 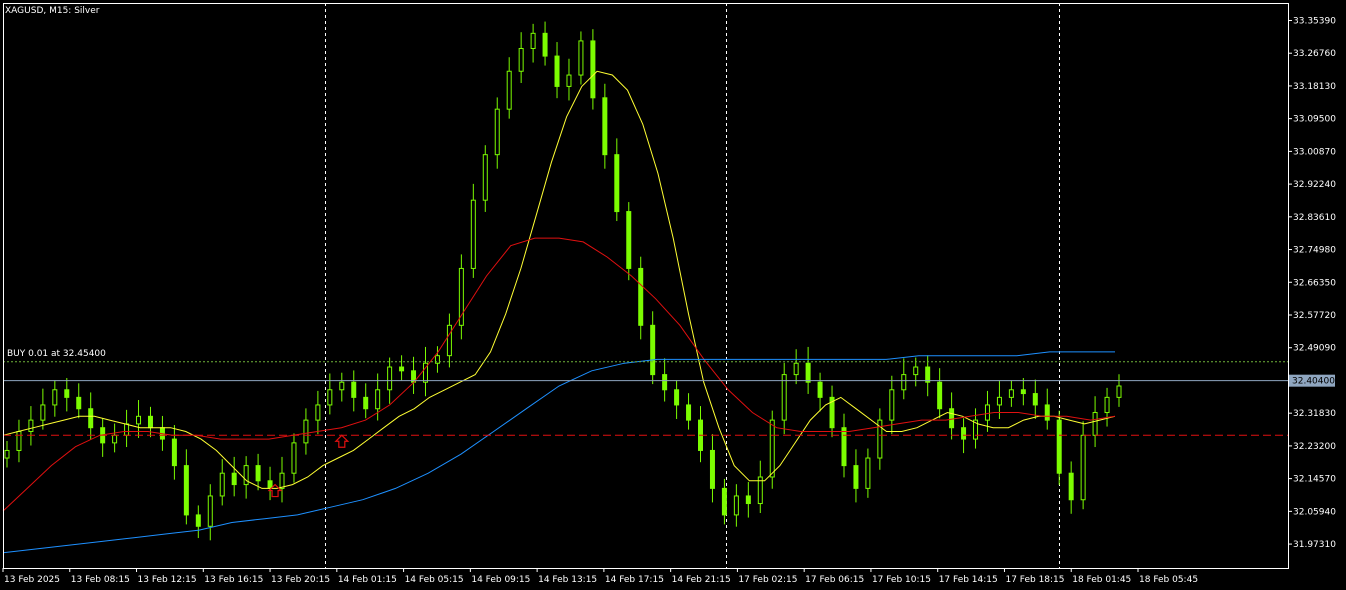 I want to click on price-tick-label: 33.35390, so click(x=1314, y=21).